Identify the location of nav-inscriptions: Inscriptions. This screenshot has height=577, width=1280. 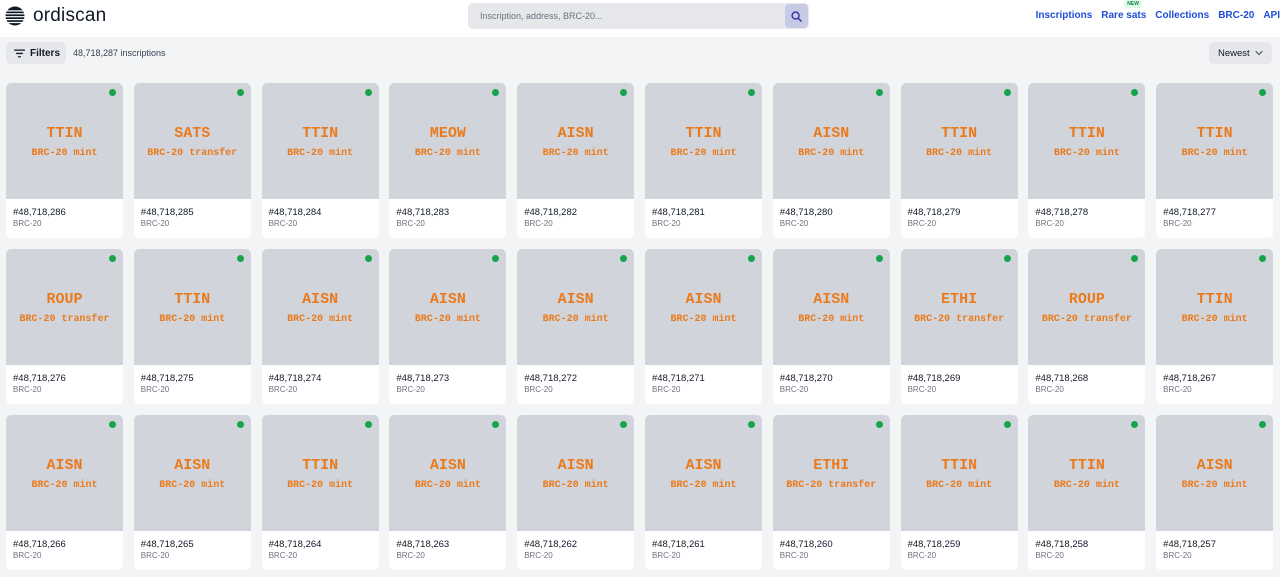
(1064, 15).